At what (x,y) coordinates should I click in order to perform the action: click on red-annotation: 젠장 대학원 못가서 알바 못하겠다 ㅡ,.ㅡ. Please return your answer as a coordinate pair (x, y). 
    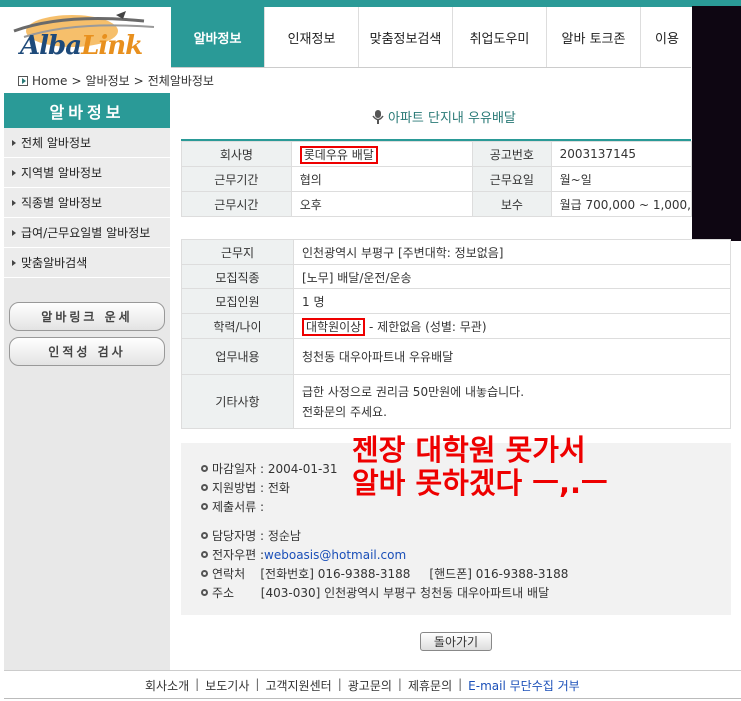
    Looking at the image, I should click on (480, 467).